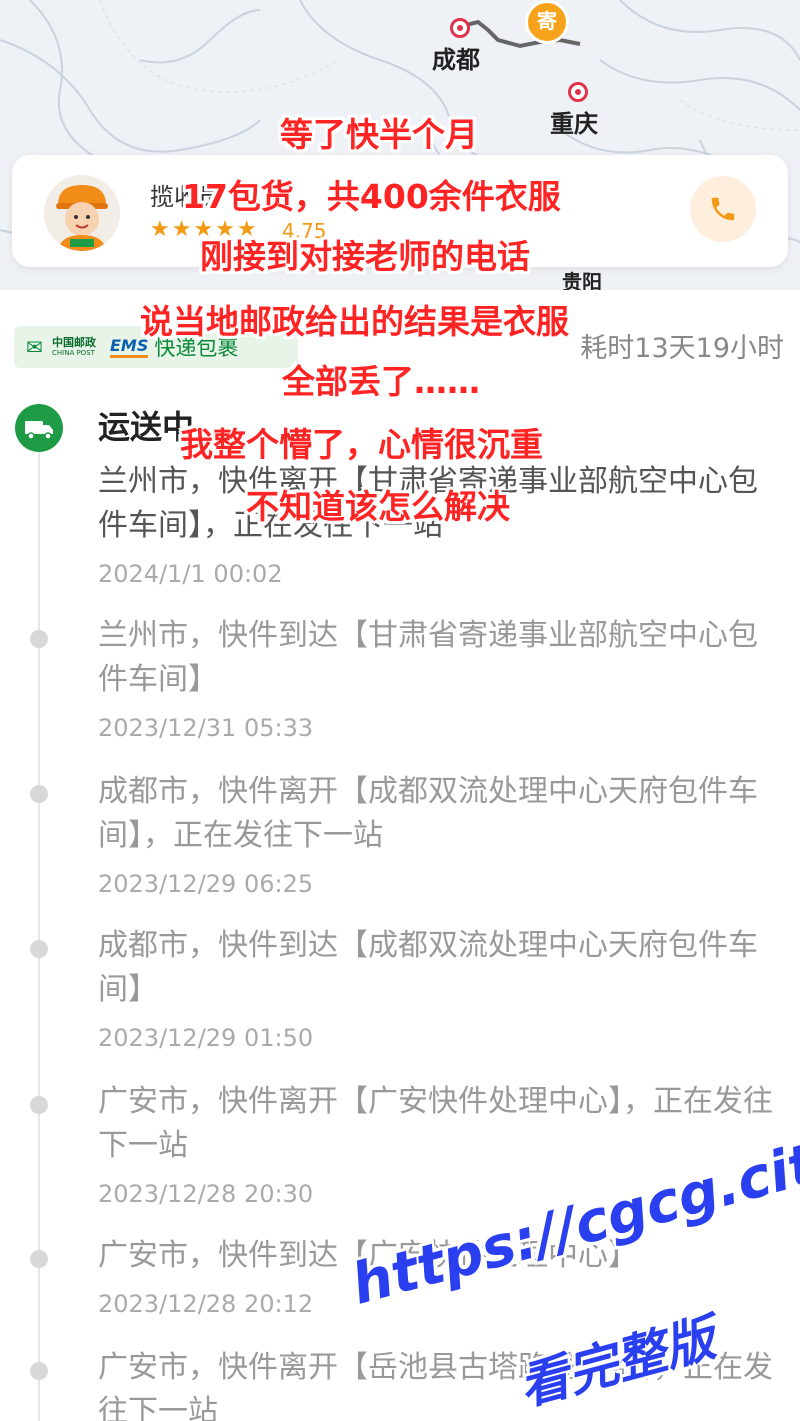 This screenshot has width=800, height=1421. Describe the element at coordinates (190, 574) in the screenshot. I see `event-time: 2024/1/1 00:02` at that location.